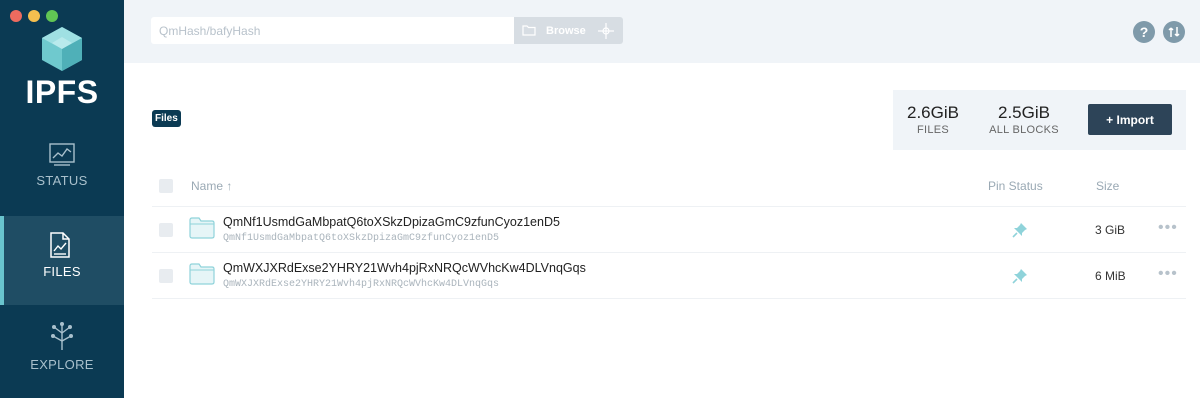  Describe the element at coordinates (62, 364) in the screenshot. I see `sidebar-item-label: EXPLORE` at that location.